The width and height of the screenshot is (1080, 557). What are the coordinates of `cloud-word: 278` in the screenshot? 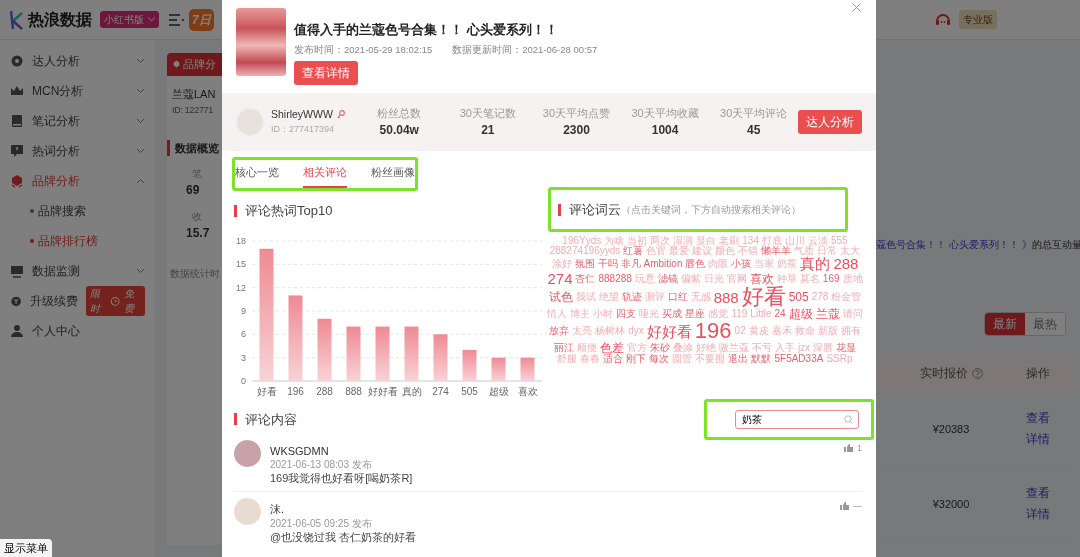 It's located at (820, 297).